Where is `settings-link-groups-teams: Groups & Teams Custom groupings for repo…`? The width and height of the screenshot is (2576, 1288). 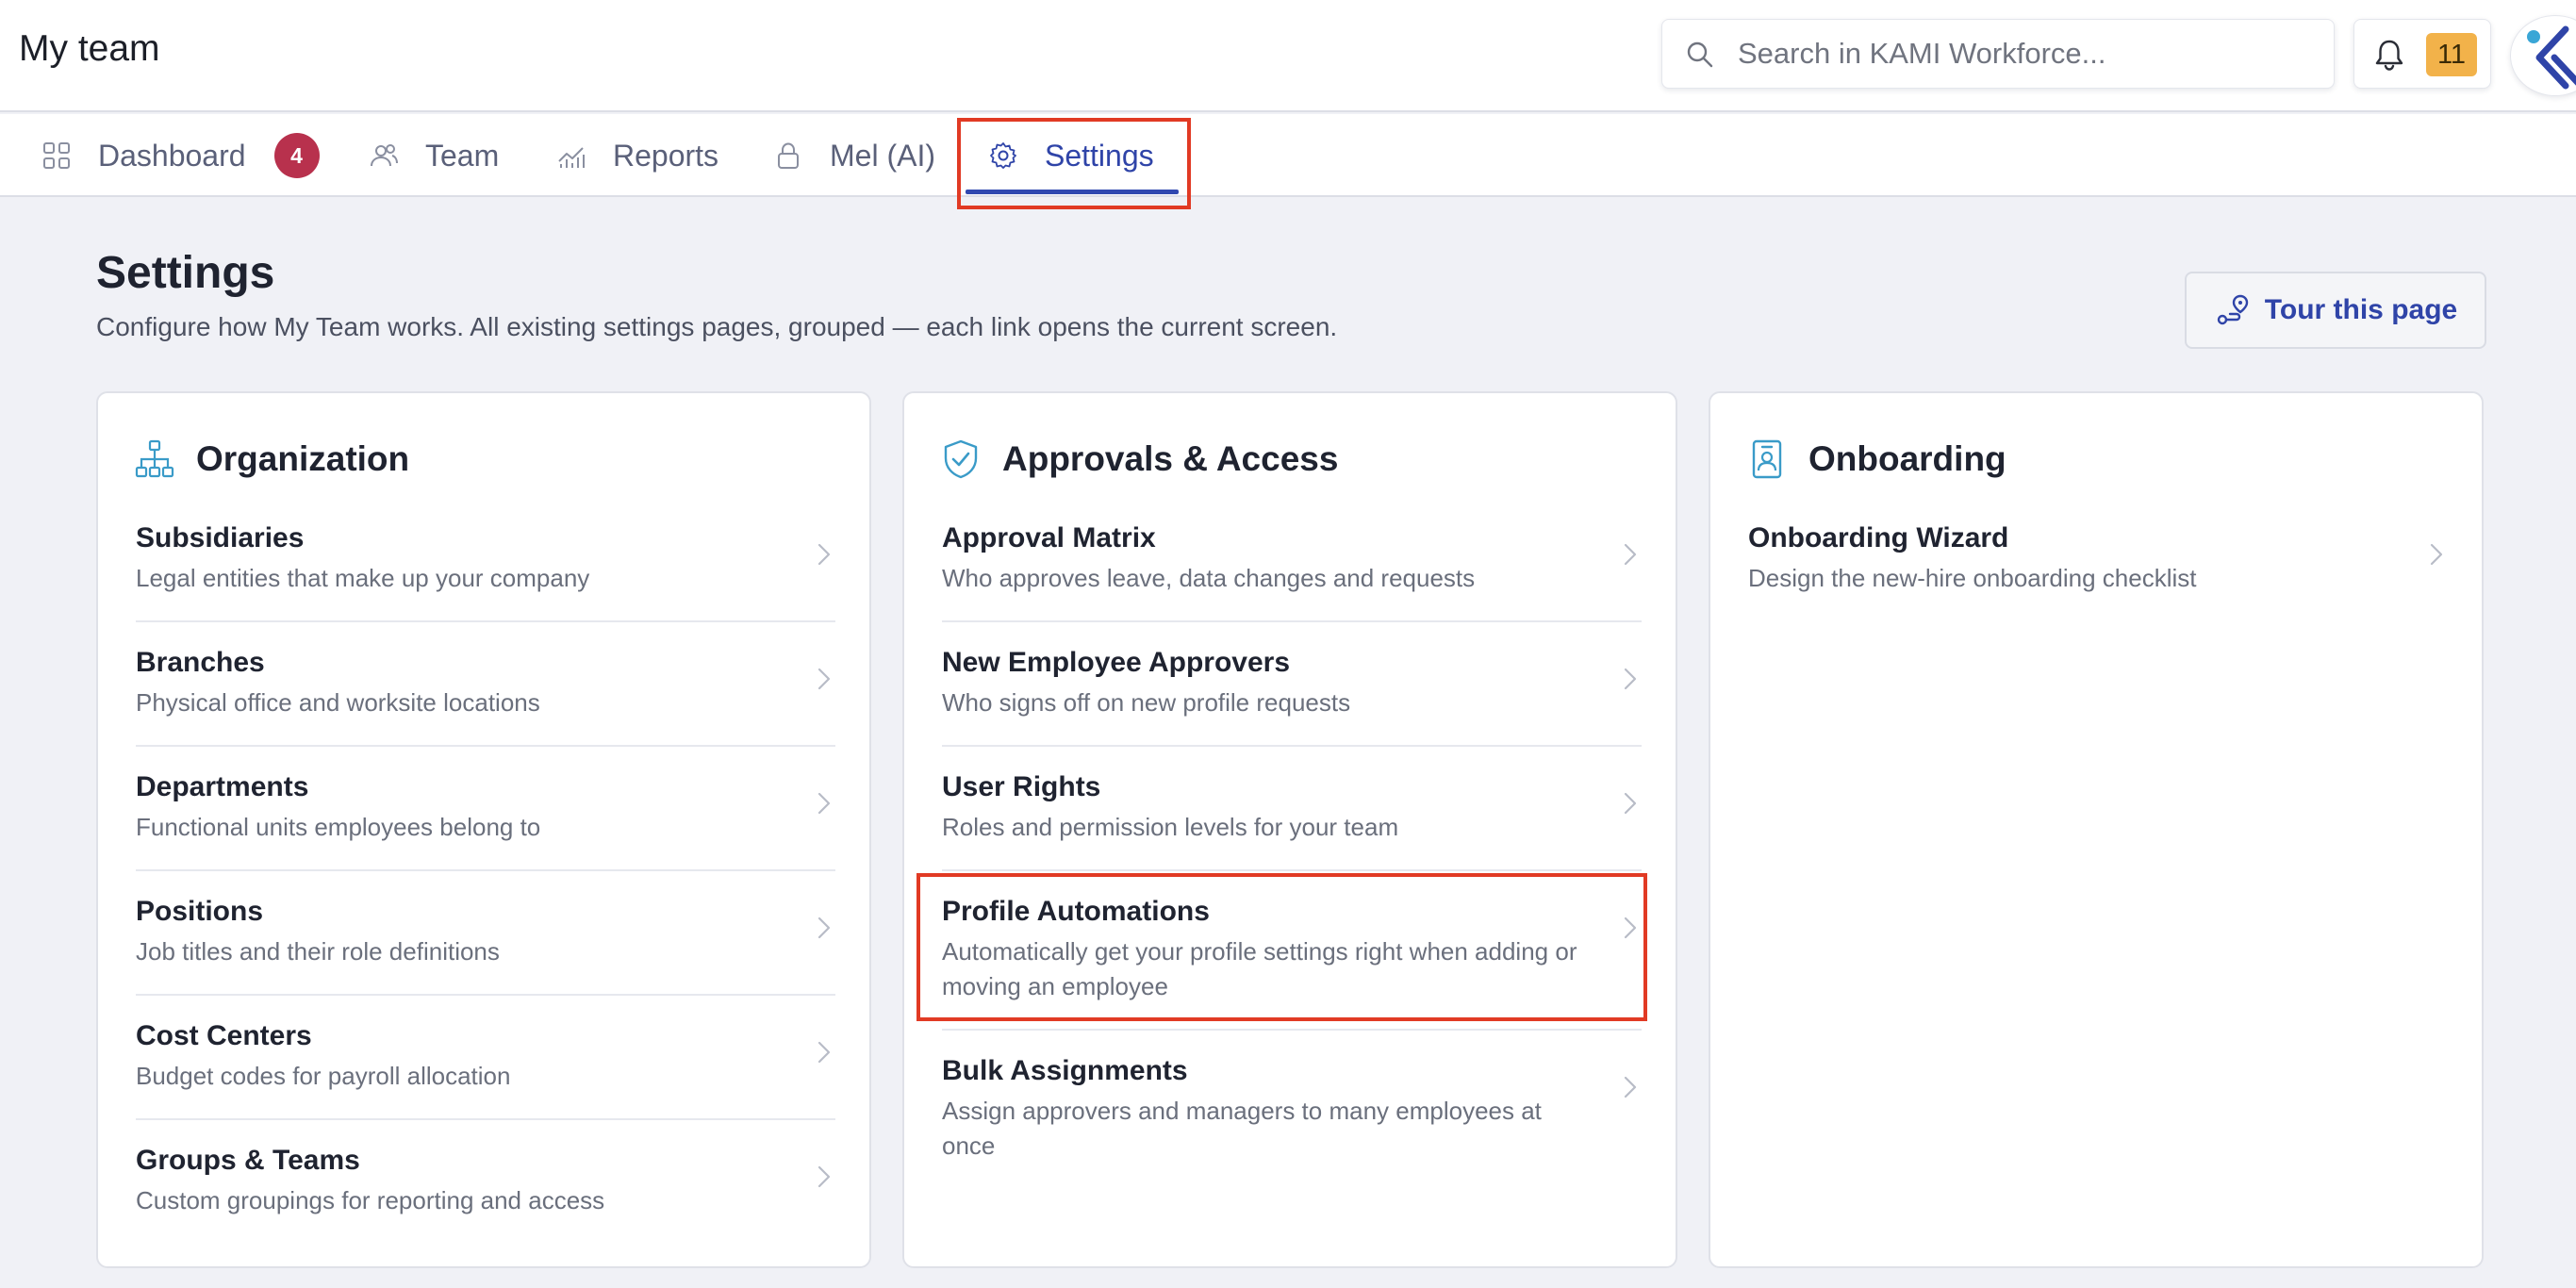
settings-link-groups-teams: Groups & Teams Custom groupings for repo… is located at coordinates (485, 1180).